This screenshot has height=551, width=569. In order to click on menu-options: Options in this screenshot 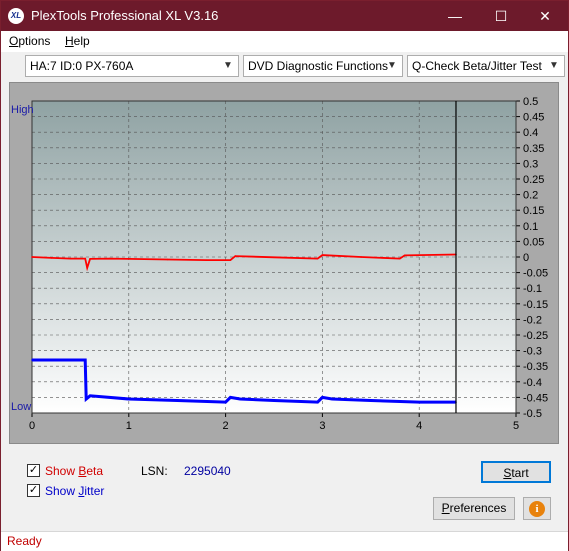, I will do `click(29, 41)`.